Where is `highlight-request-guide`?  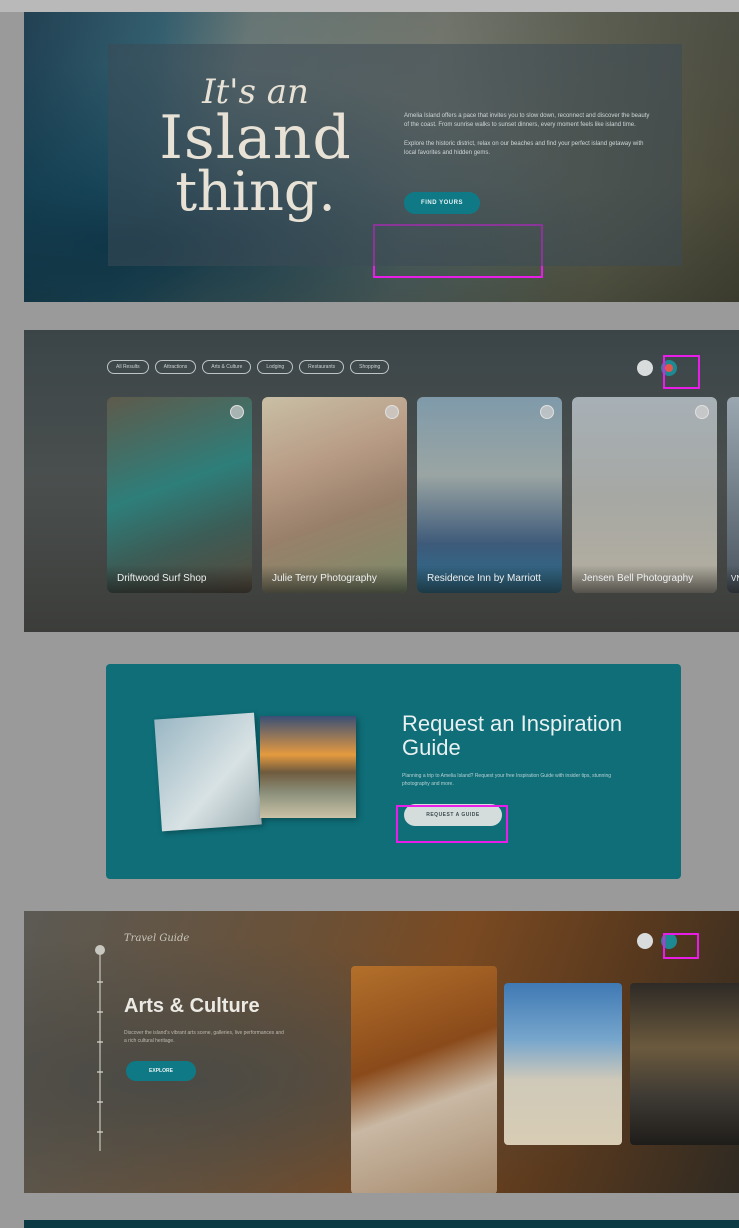 highlight-request-guide is located at coordinates (452, 824).